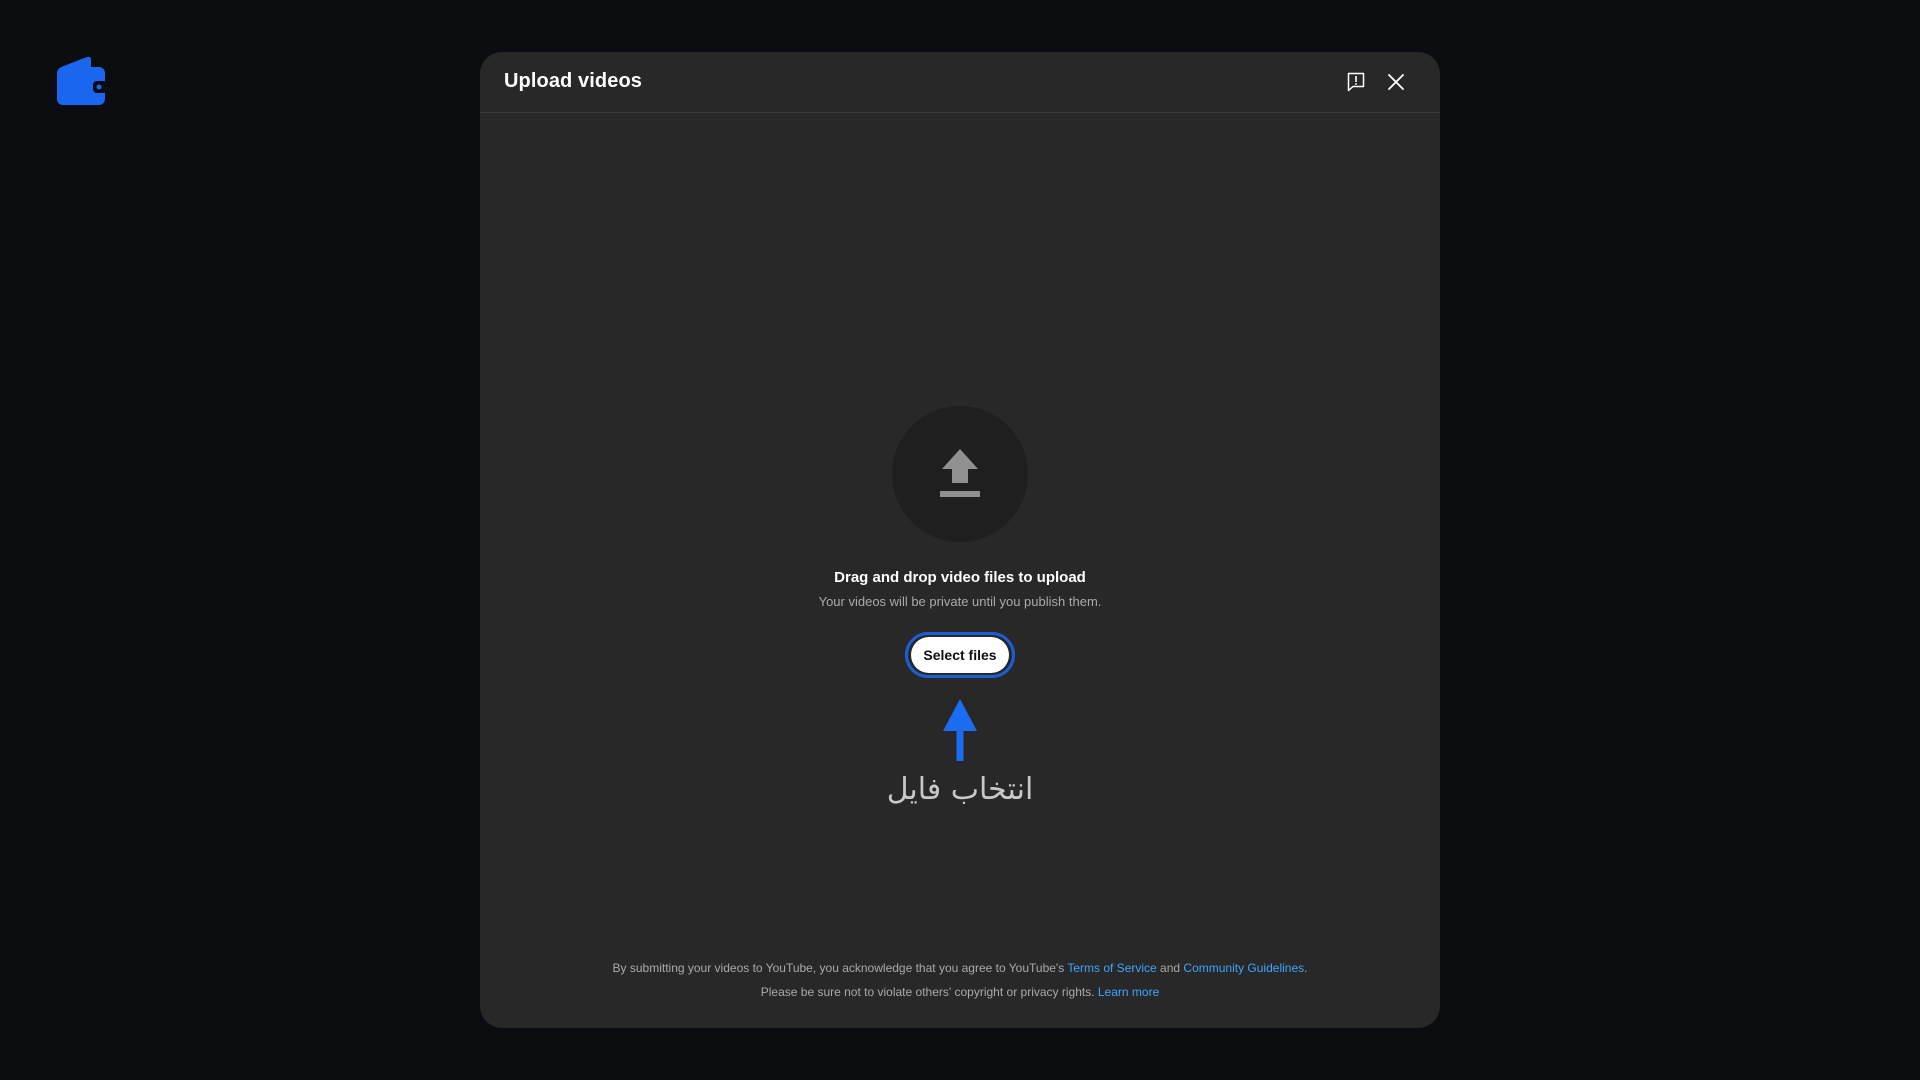 This screenshot has width=1920, height=1080. What do you see at coordinates (1243, 968) in the screenshot?
I see `community-guidelines-link: Community Guidelines` at bounding box center [1243, 968].